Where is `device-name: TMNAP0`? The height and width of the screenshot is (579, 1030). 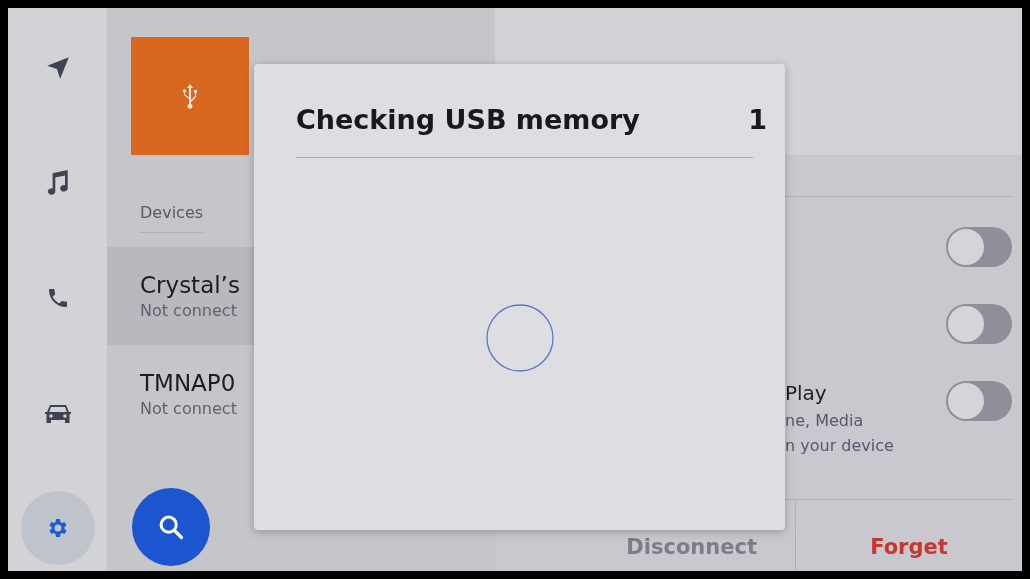
device-name: TMNAP0 is located at coordinates (188, 383).